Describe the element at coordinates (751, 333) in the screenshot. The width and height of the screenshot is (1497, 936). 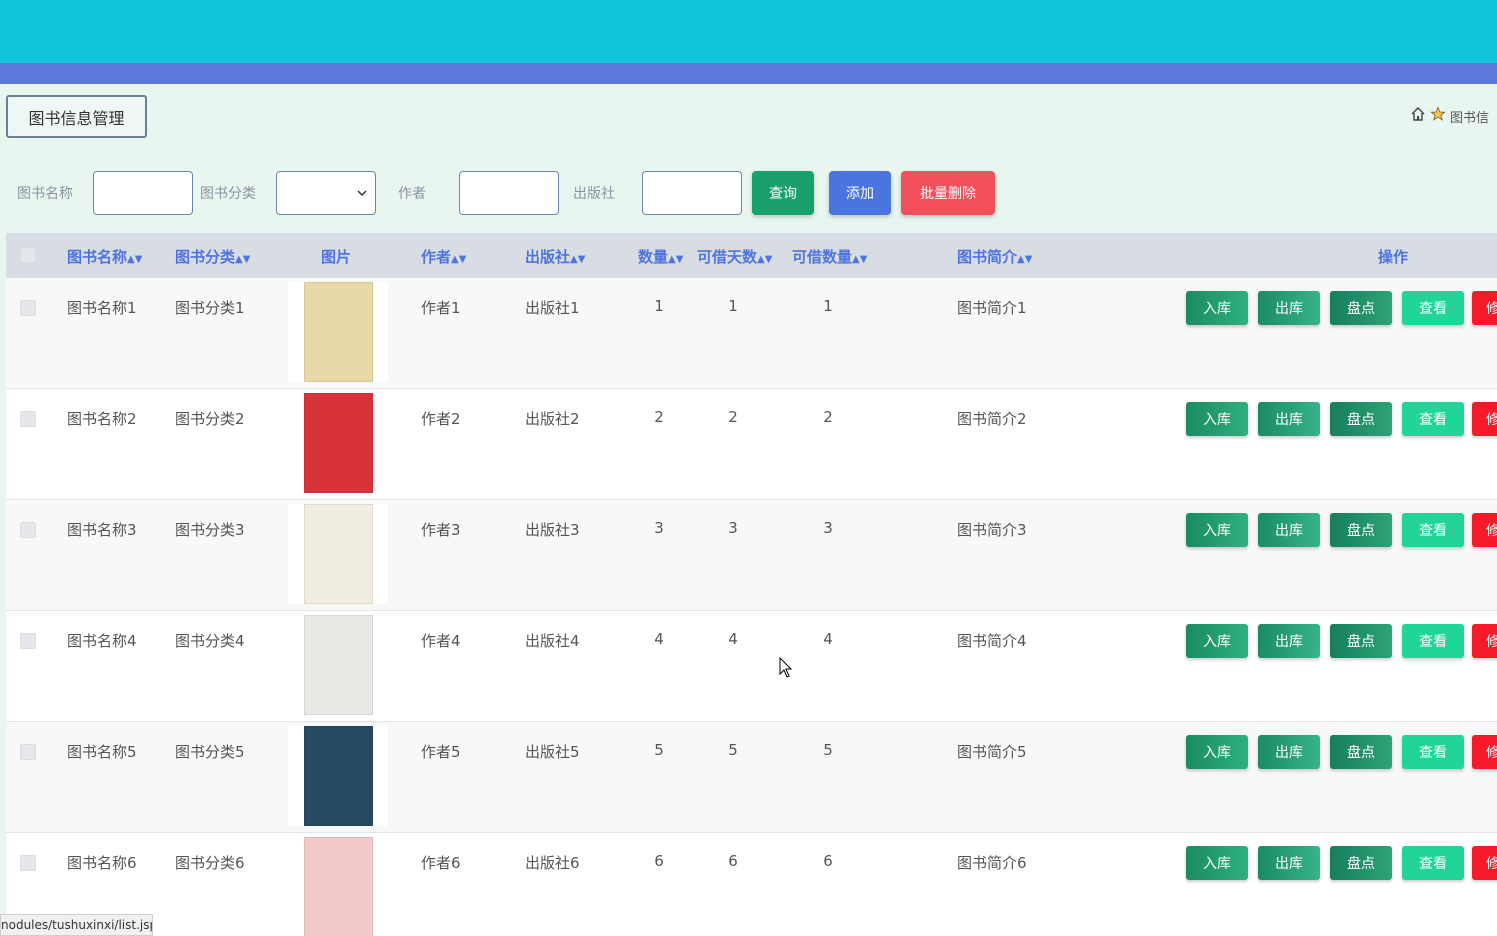
I see `table-row: 图书名称1 图书分类1 作者1 出版社1 1 1 1 图书简介1 入库 出库 盘点 查看修` at that location.